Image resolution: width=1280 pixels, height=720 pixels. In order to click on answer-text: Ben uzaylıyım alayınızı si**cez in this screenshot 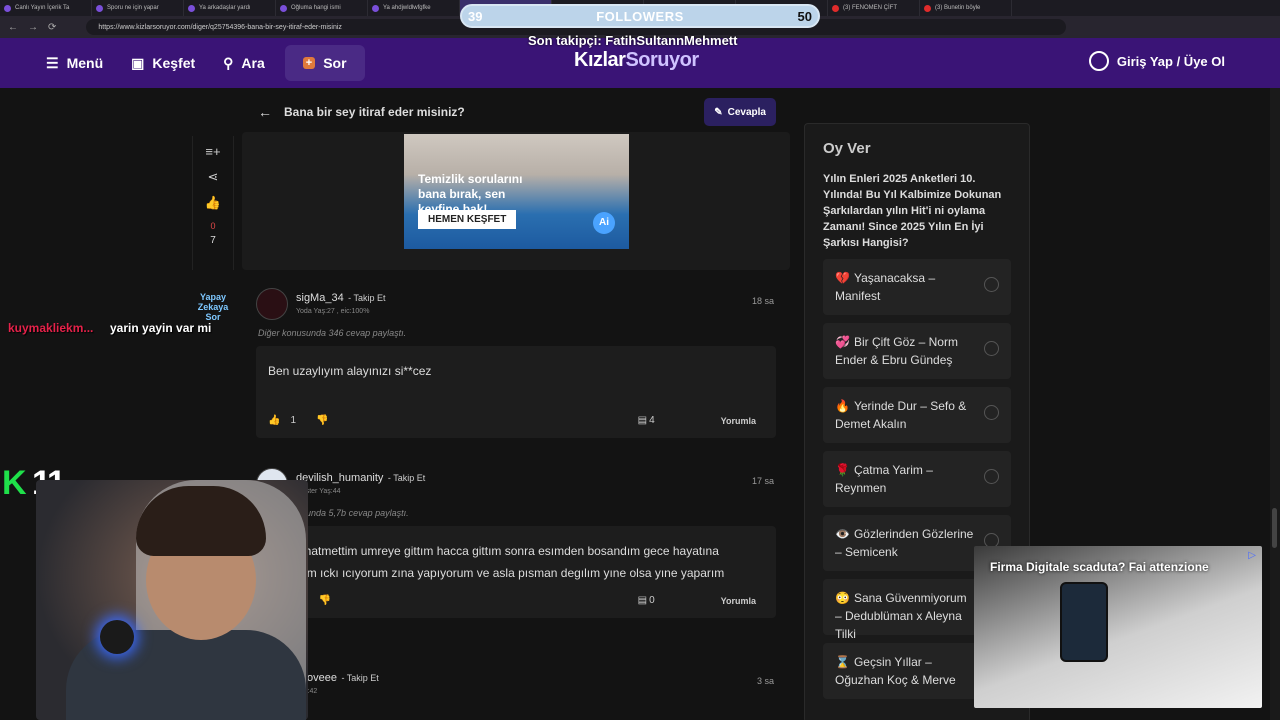, I will do `click(350, 371)`.